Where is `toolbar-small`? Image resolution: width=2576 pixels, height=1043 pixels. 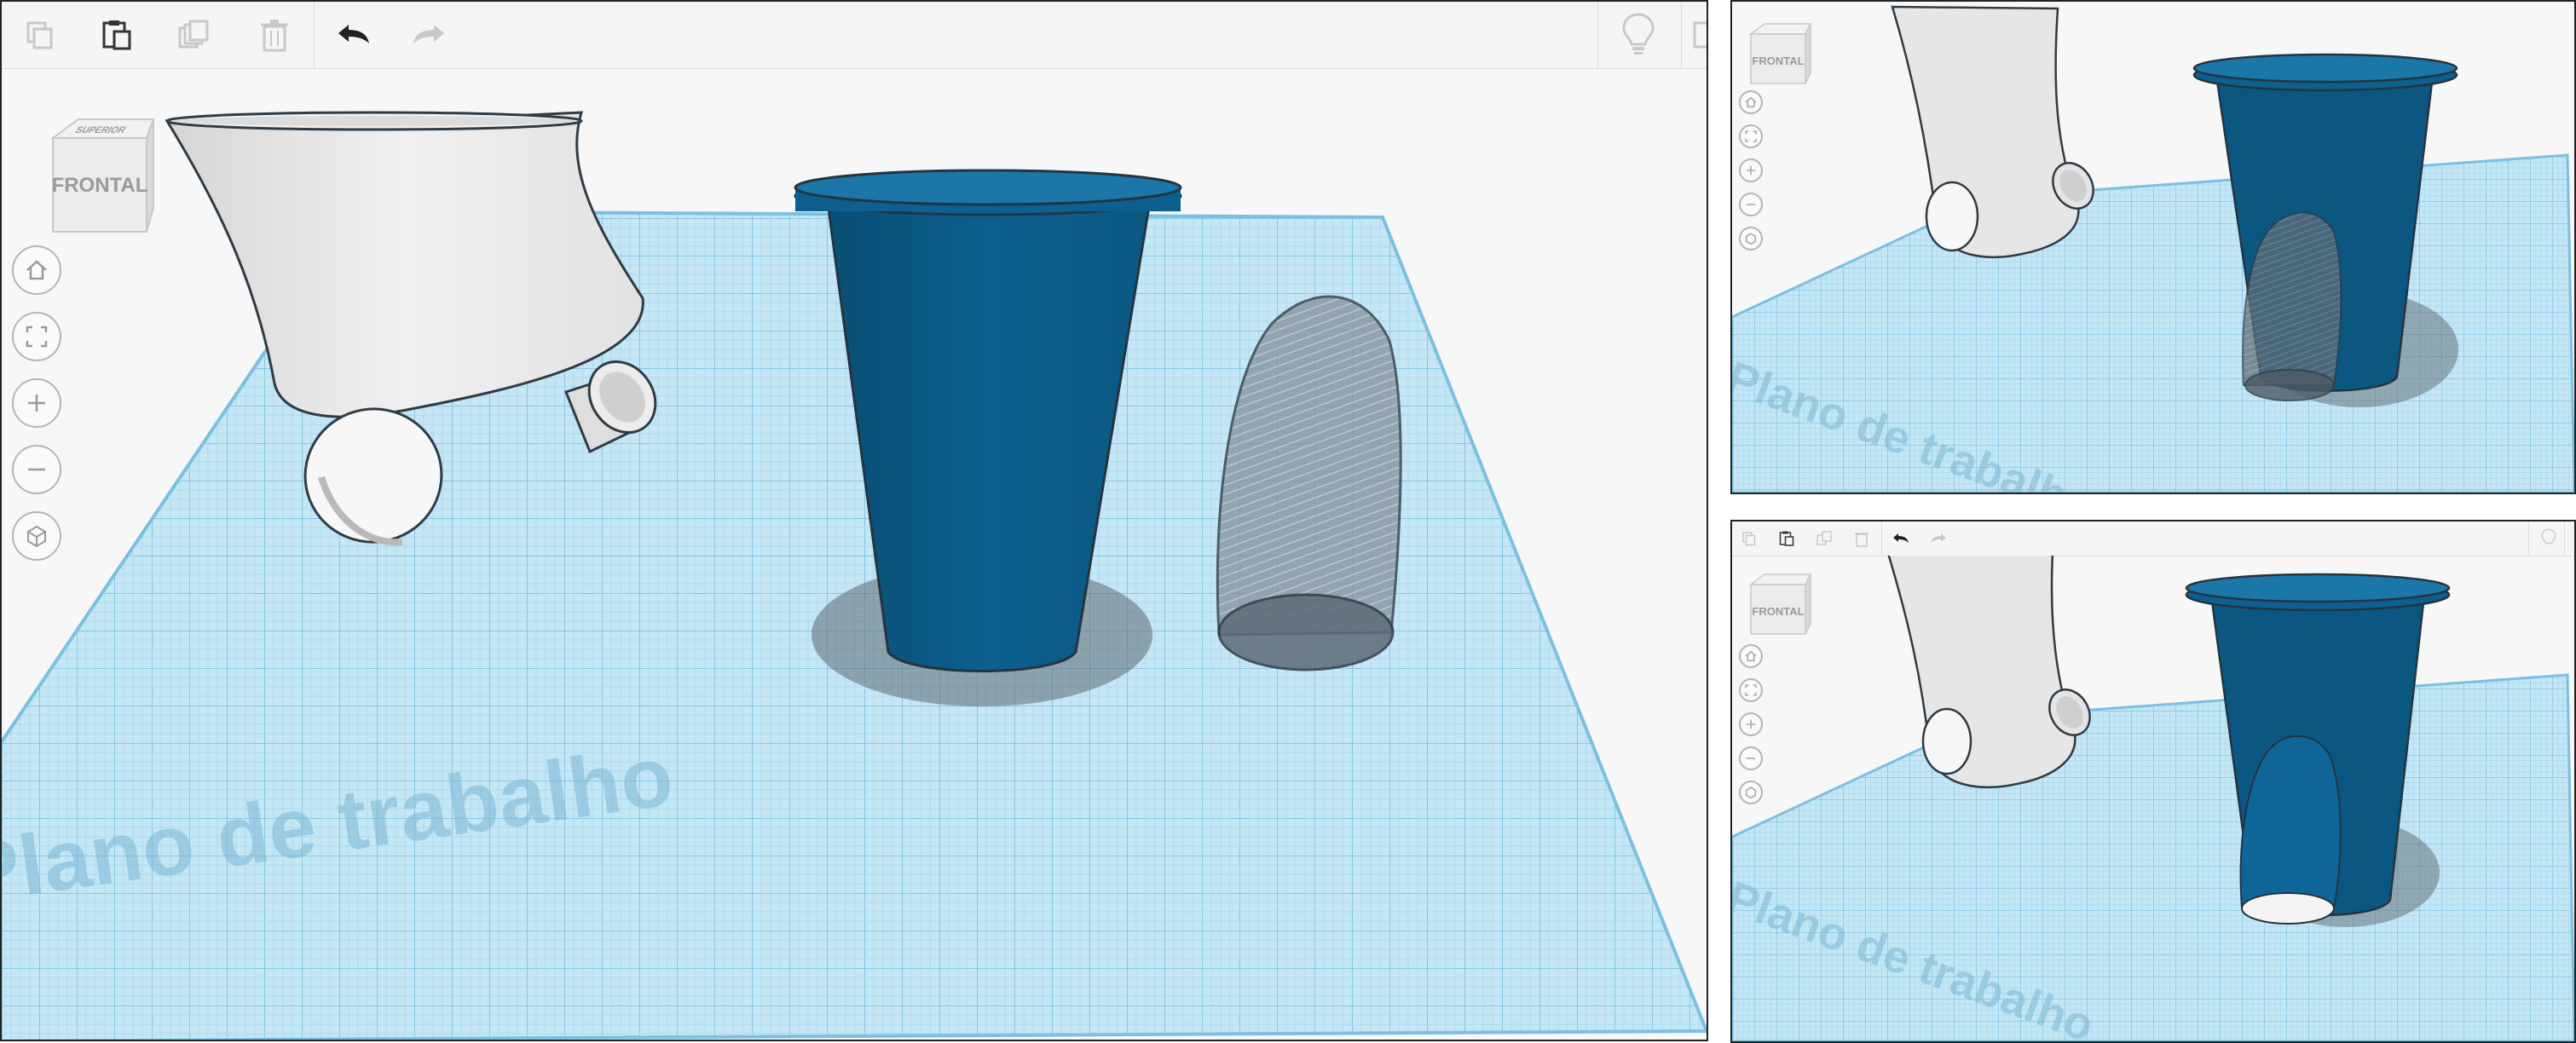 toolbar-small is located at coordinates (2153, 539).